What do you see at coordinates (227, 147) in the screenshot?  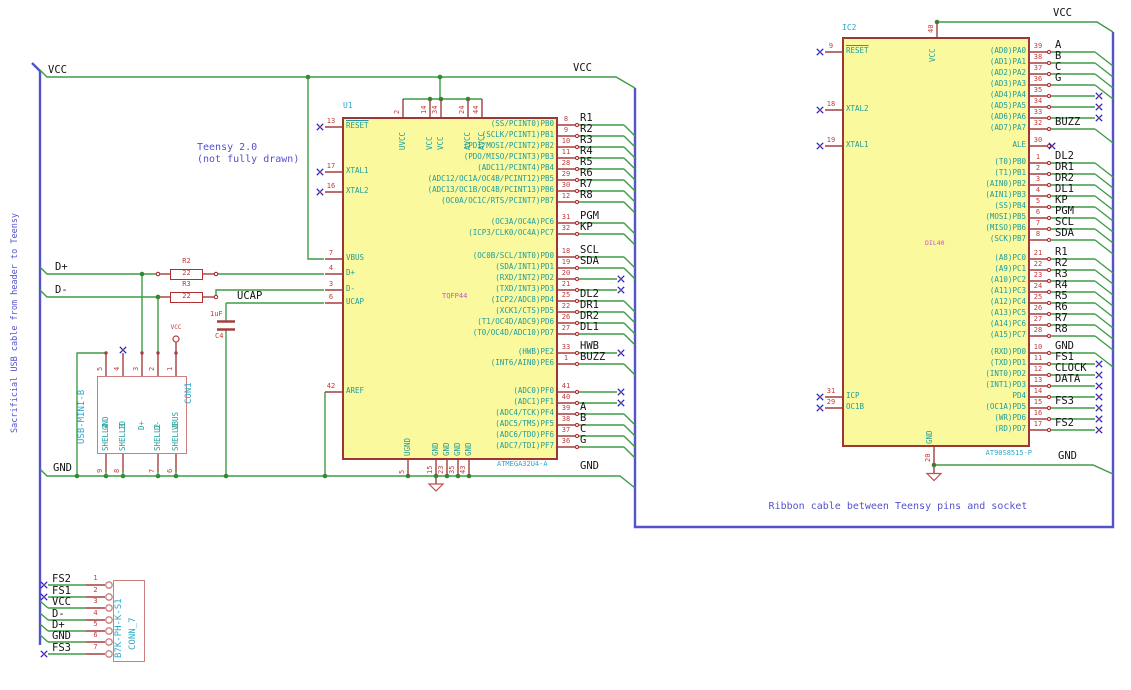 I see `note-teensy-line1: Teensy 2.0` at bounding box center [227, 147].